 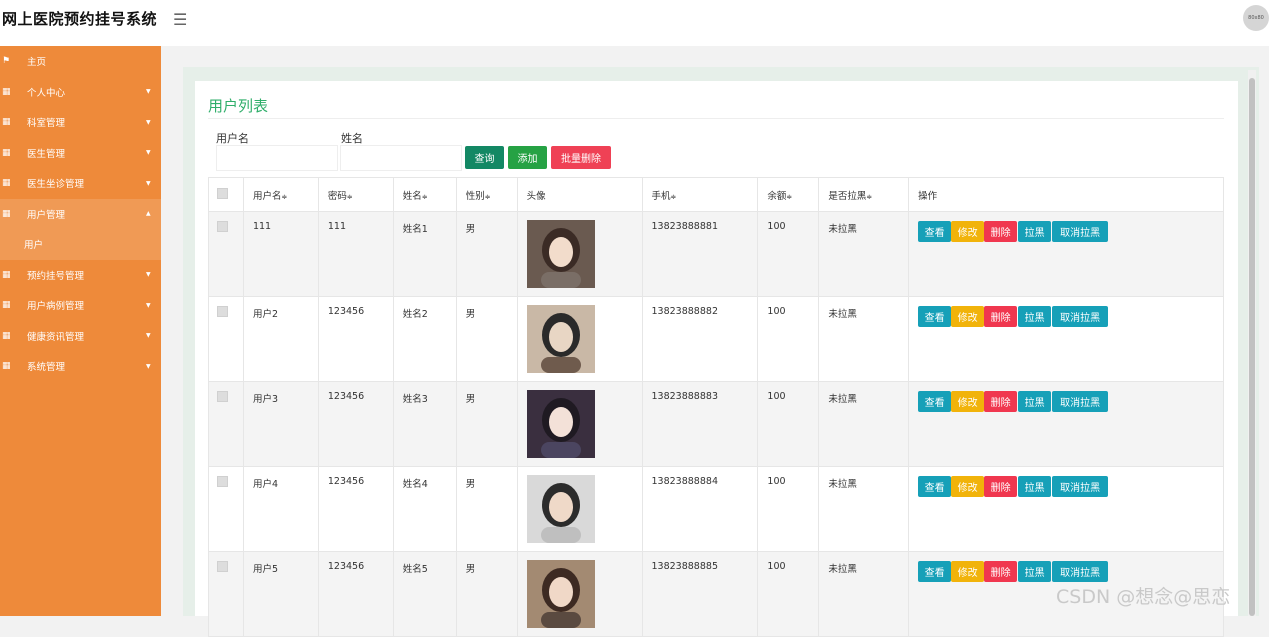 What do you see at coordinates (1066, 509) in the screenshot?
I see `actions-cell: 查看 修改 删除 拉黑 取消拉黑` at bounding box center [1066, 509].